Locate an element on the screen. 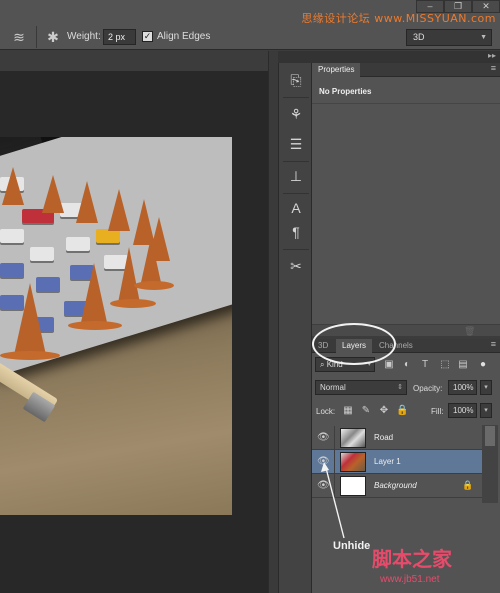 The height and width of the screenshot is (593, 500). layer-name: Background is located at coordinates (395, 485).